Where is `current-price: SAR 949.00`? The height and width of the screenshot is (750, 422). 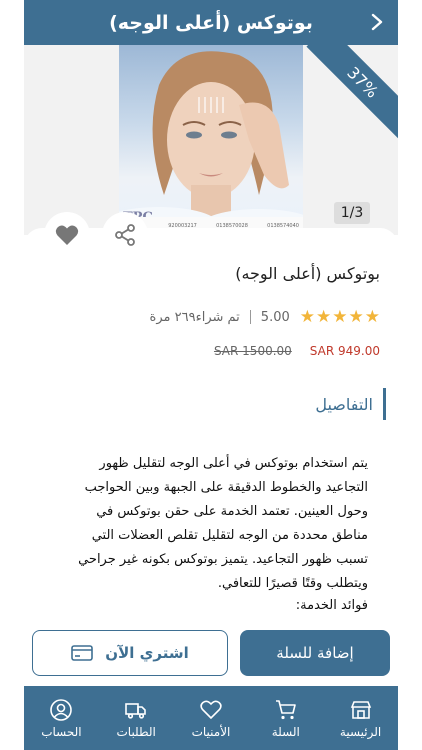
current-price: SAR 949.00 is located at coordinates (344, 351).